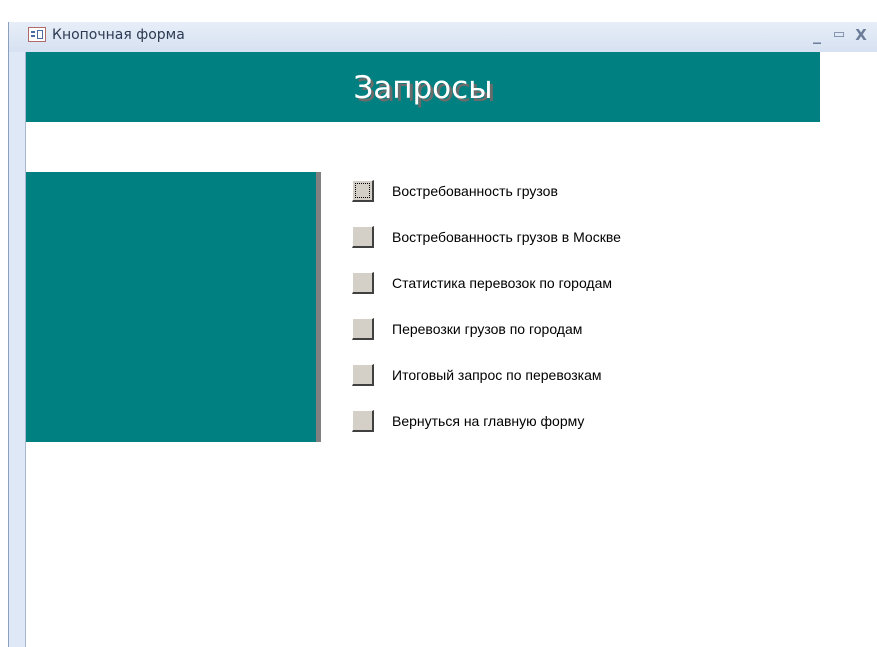  Describe the element at coordinates (502, 283) in the screenshot. I see `menu-item-label: Статистика перевозок по городам` at that location.